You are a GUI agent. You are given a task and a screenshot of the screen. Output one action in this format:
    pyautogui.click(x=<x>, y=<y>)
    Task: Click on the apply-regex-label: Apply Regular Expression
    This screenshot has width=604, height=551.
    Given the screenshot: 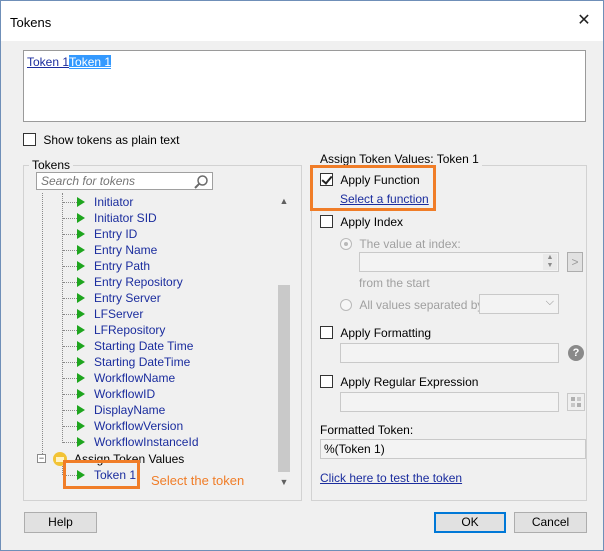 What is the action you would take?
    pyautogui.click(x=409, y=381)
    